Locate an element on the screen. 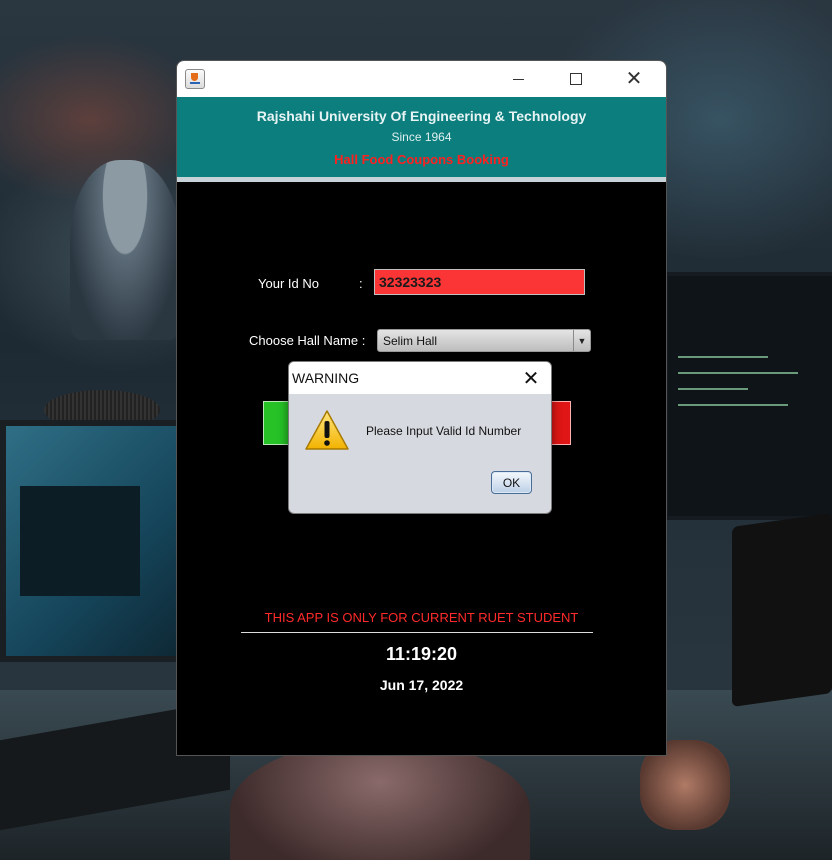  maximize-button is located at coordinates (576, 79).